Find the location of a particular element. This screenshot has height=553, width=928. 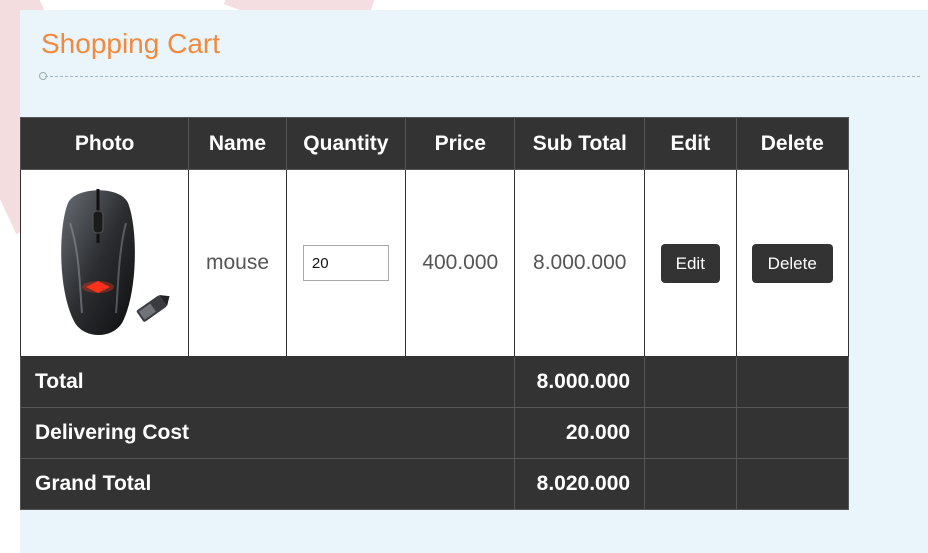

grand-total-value: 8.020.000 is located at coordinates (580, 484).